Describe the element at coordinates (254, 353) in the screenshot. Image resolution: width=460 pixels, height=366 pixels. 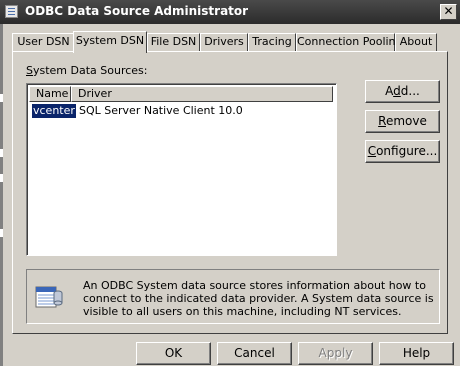
I see `cancel-button: Cancel` at that location.